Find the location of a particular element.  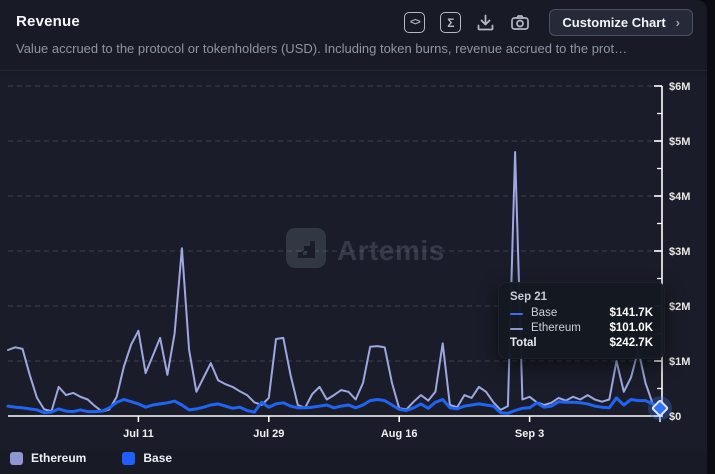

legend-item-base: Base is located at coordinates (147, 458).